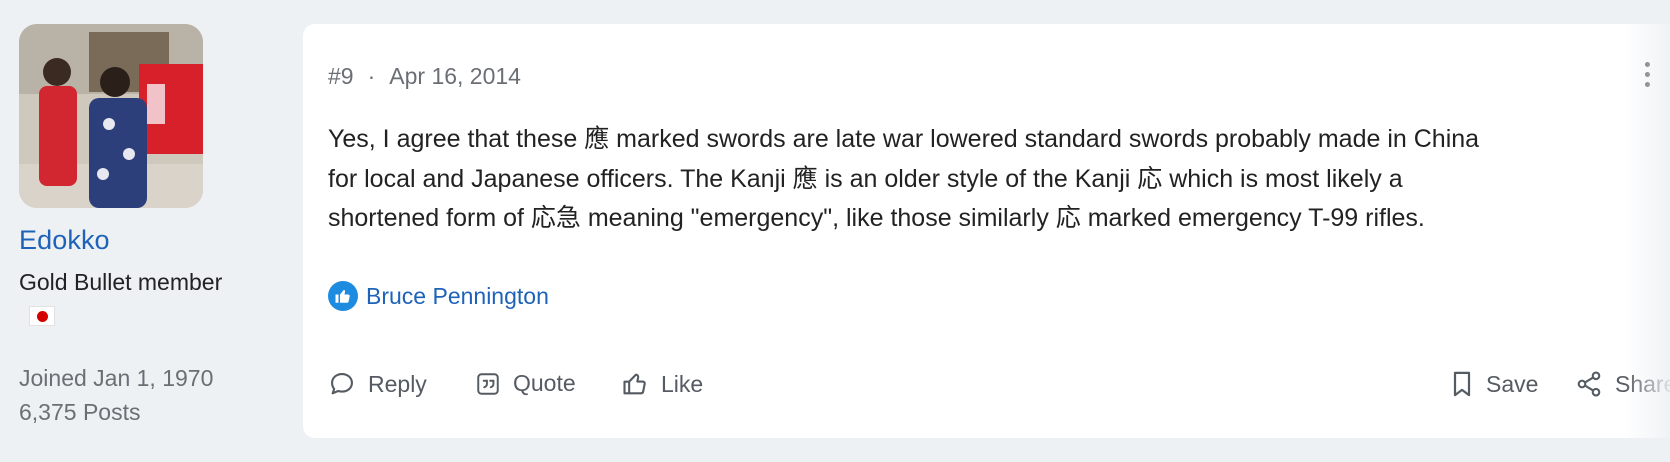 The width and height of the screenshot is (1670, 462). What do you see at coordinates (116, 378) in the screenshot?
I see `join-date: Joined Jan 1, 1970` at bounding box center [116, 378].